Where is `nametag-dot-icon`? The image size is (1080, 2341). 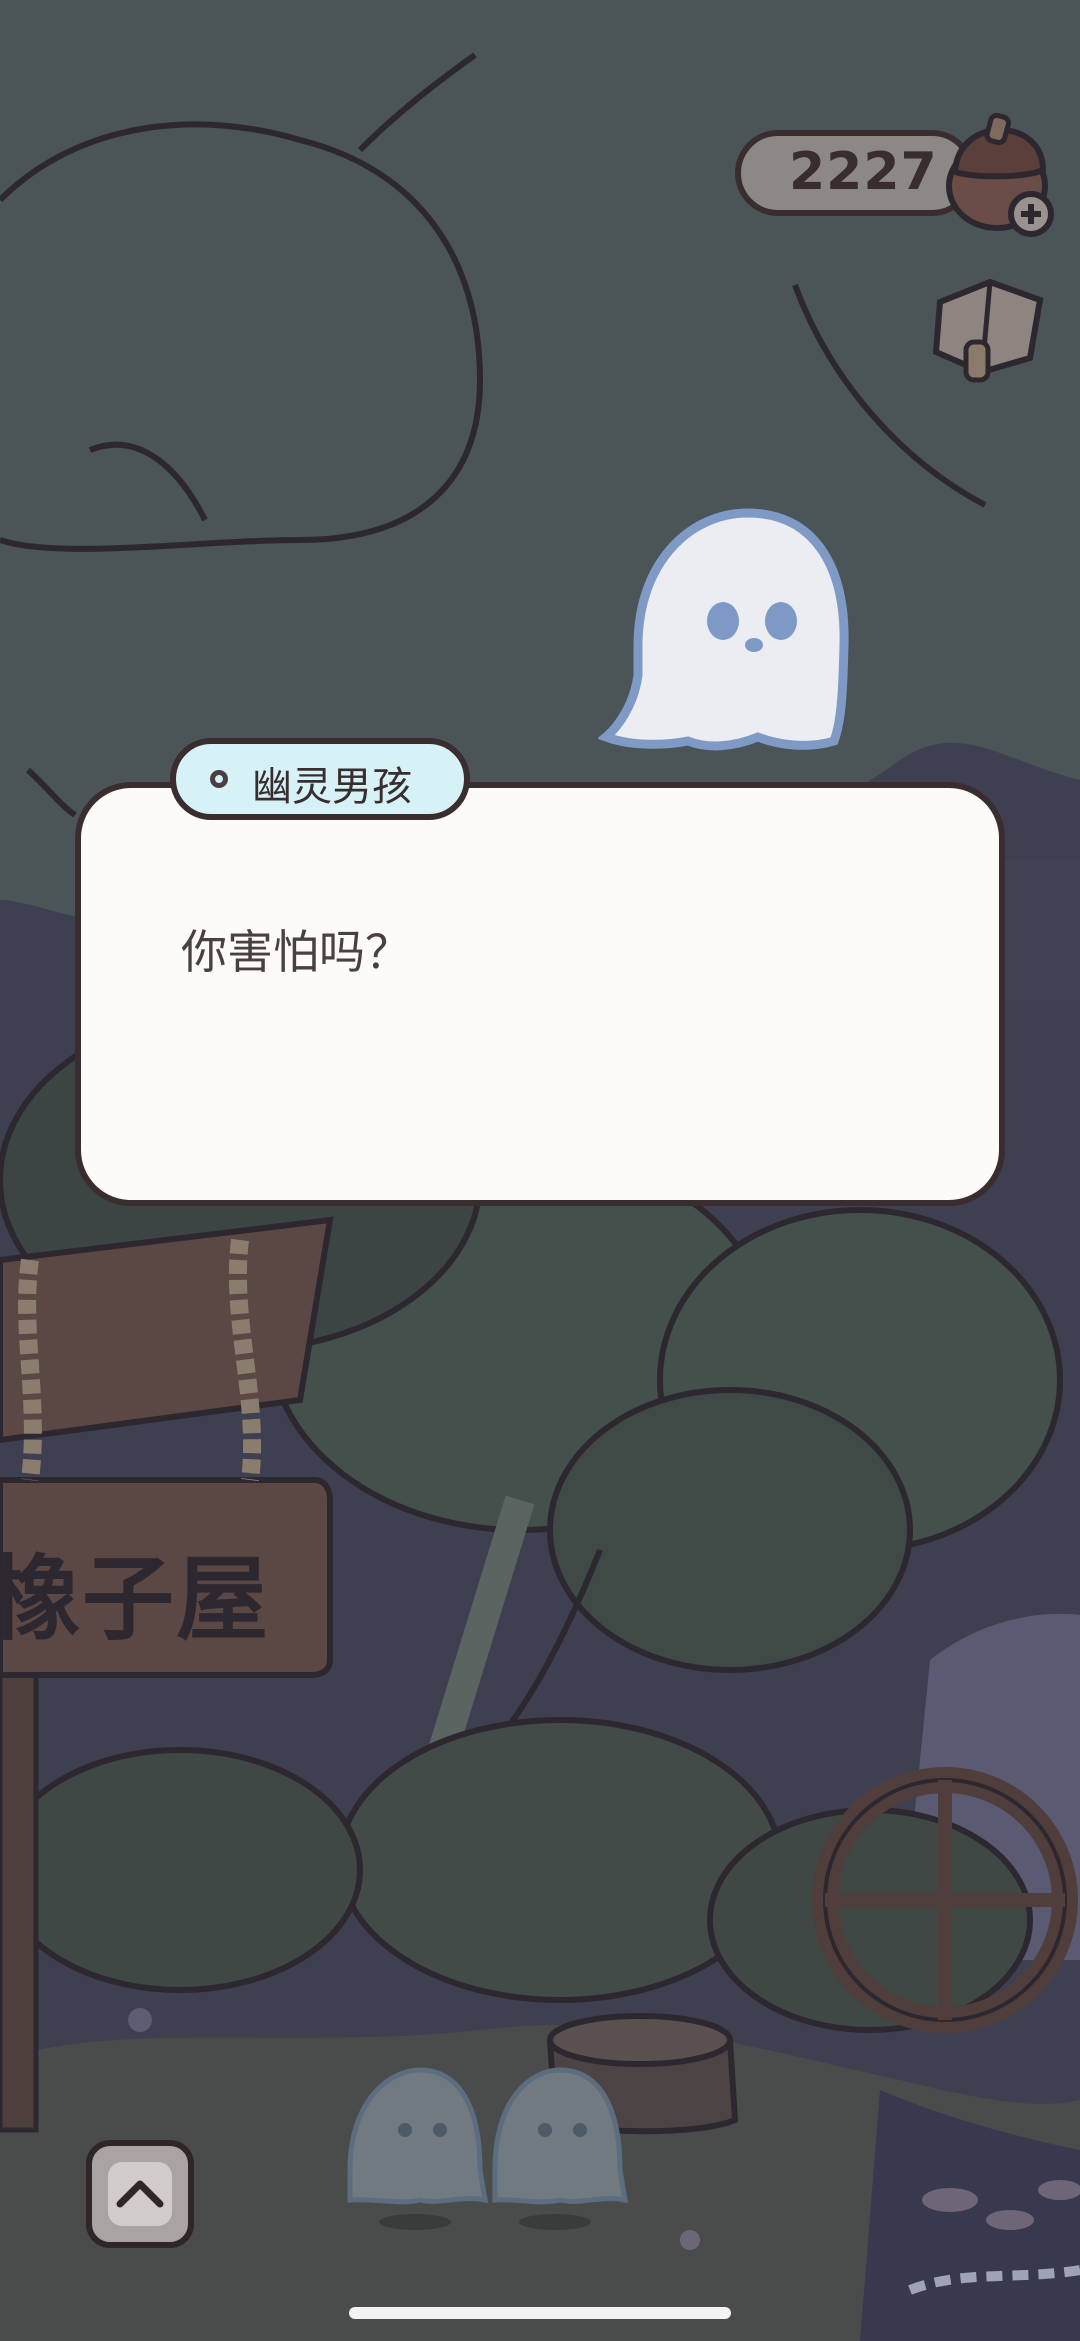 nametag-dot-icon is located at coordinates (219, 779).